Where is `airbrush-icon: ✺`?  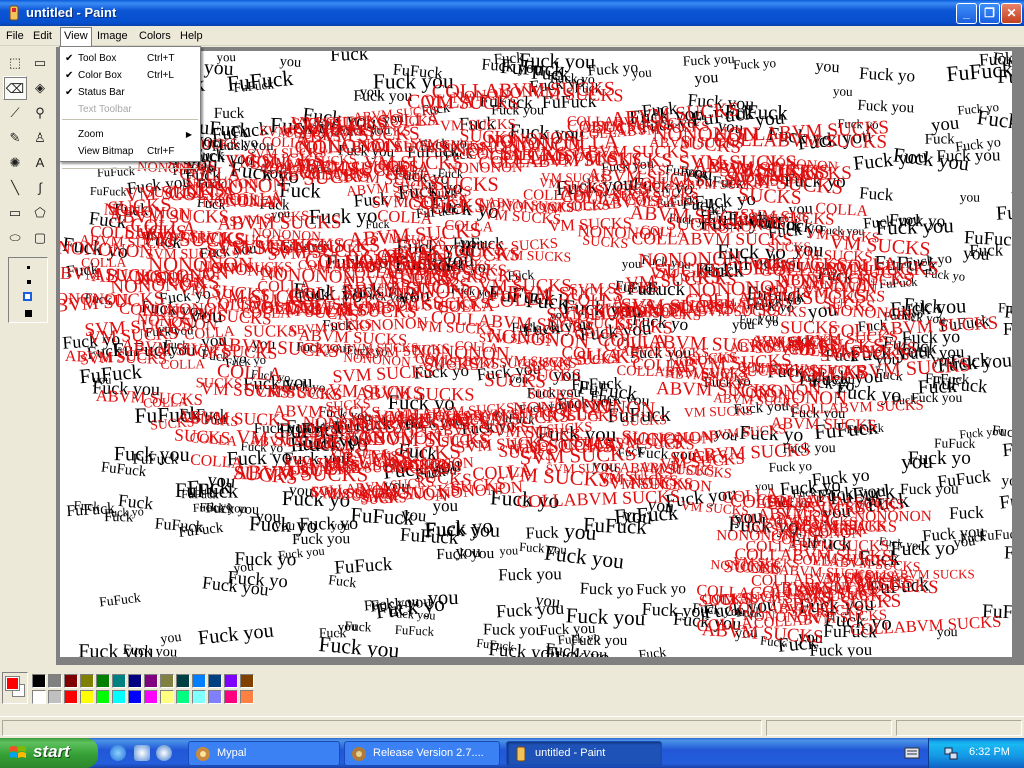 airbrush-icon: ✺ is located at coordinates (15, 163).